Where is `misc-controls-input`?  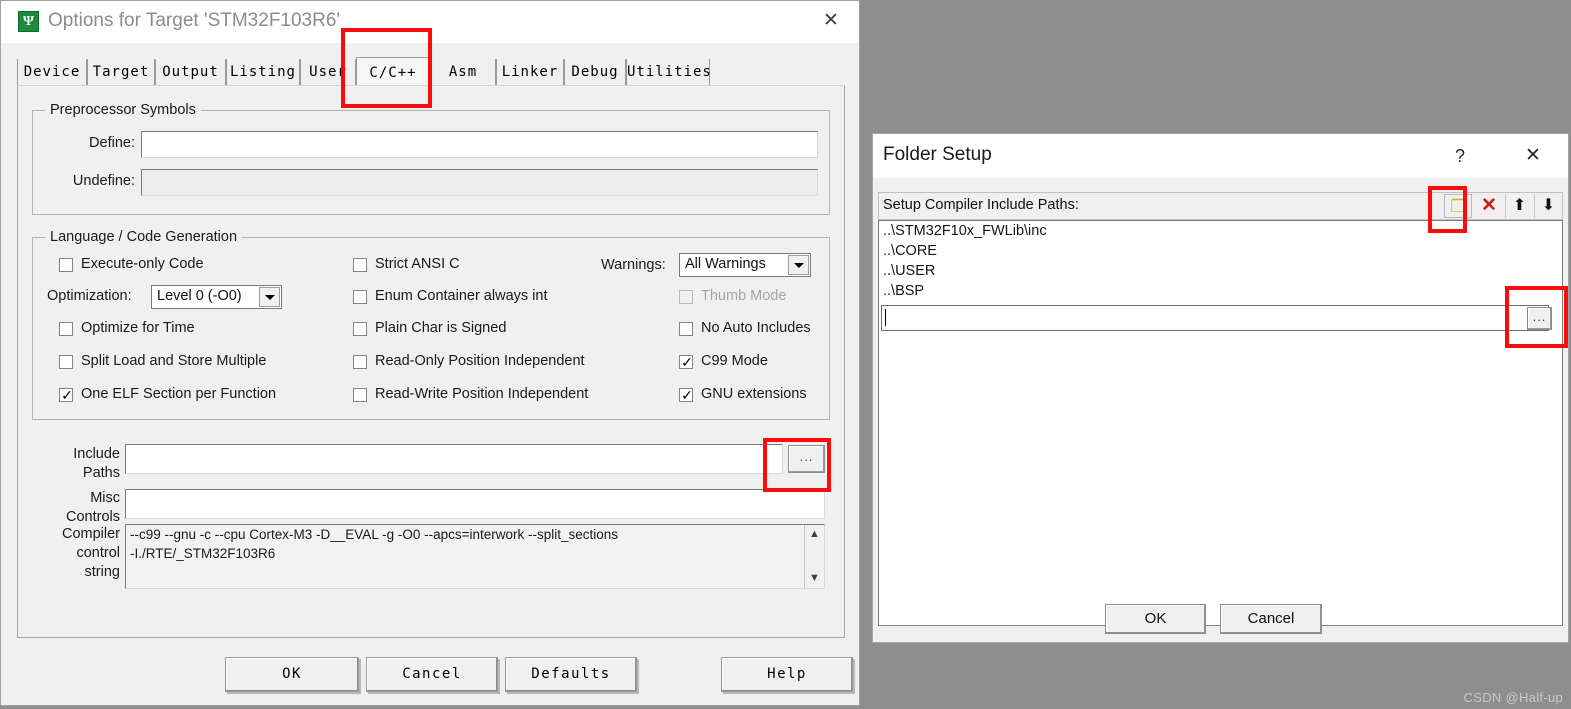
misc-controls-input is located at coordinates (475, 504).